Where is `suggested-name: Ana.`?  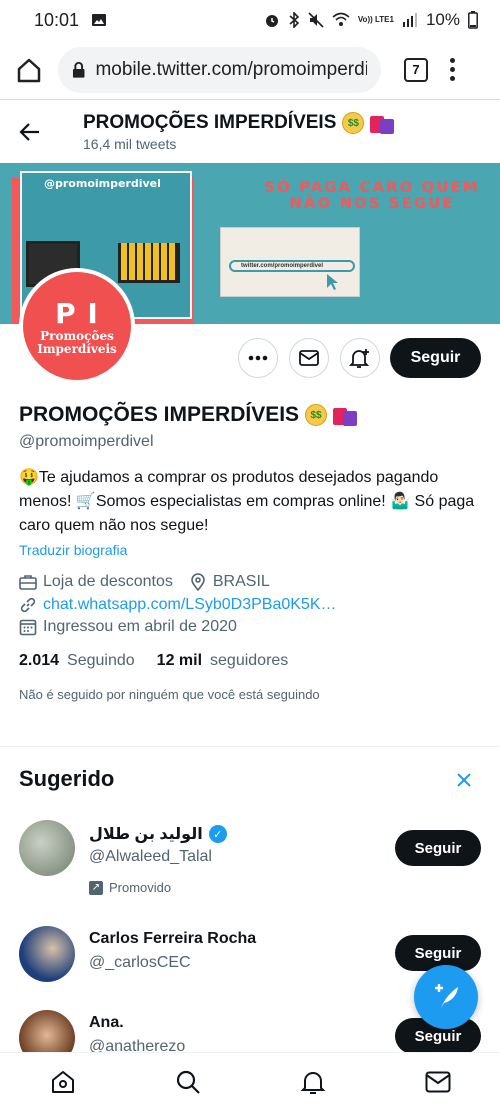 suggested-name: Ana. is located at coordinates (106, 1022).